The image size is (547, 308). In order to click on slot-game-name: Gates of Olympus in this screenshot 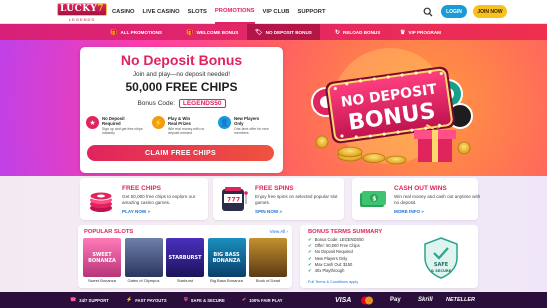, I will do `click(143, 280)`.